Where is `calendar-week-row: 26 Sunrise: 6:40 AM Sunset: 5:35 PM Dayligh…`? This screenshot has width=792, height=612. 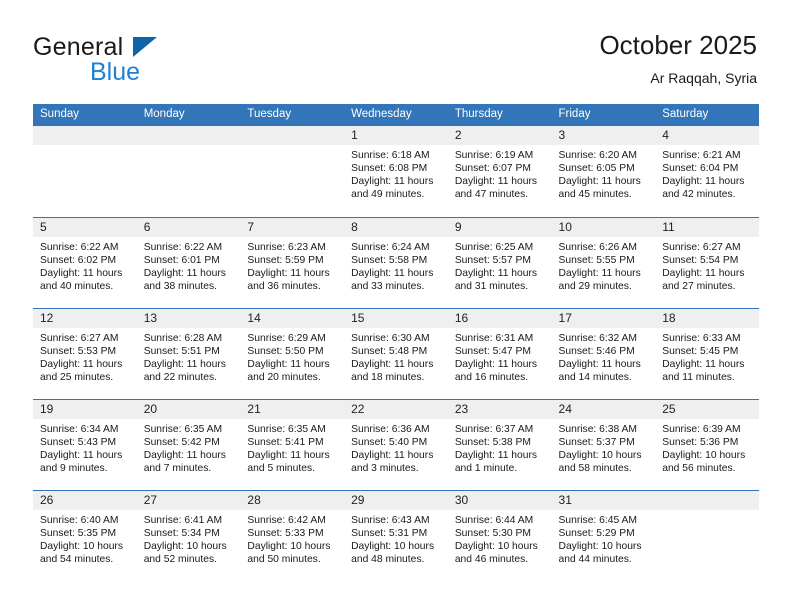
calendar-week-row: 26 Sunrise: 6:40 AM Sunset: 5:35 PM Dayligh… is located at coordinates (396, 535).